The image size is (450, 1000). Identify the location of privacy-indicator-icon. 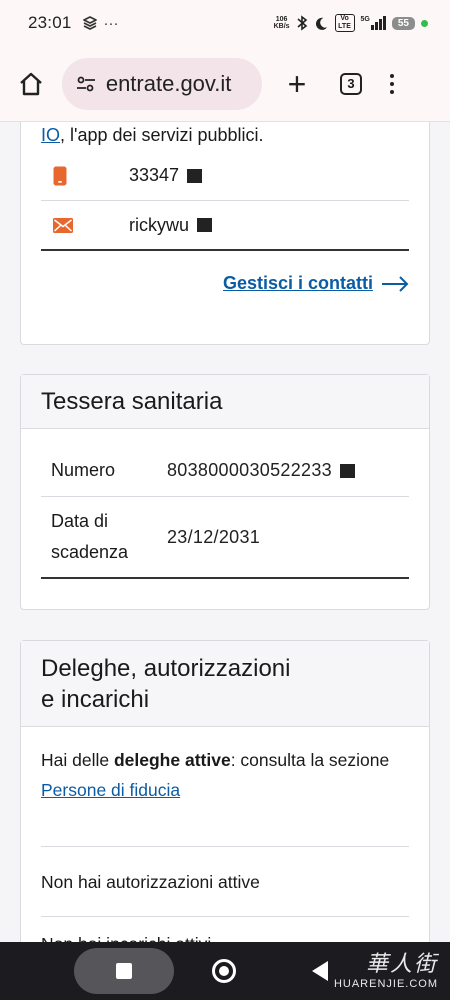
(424, 23).